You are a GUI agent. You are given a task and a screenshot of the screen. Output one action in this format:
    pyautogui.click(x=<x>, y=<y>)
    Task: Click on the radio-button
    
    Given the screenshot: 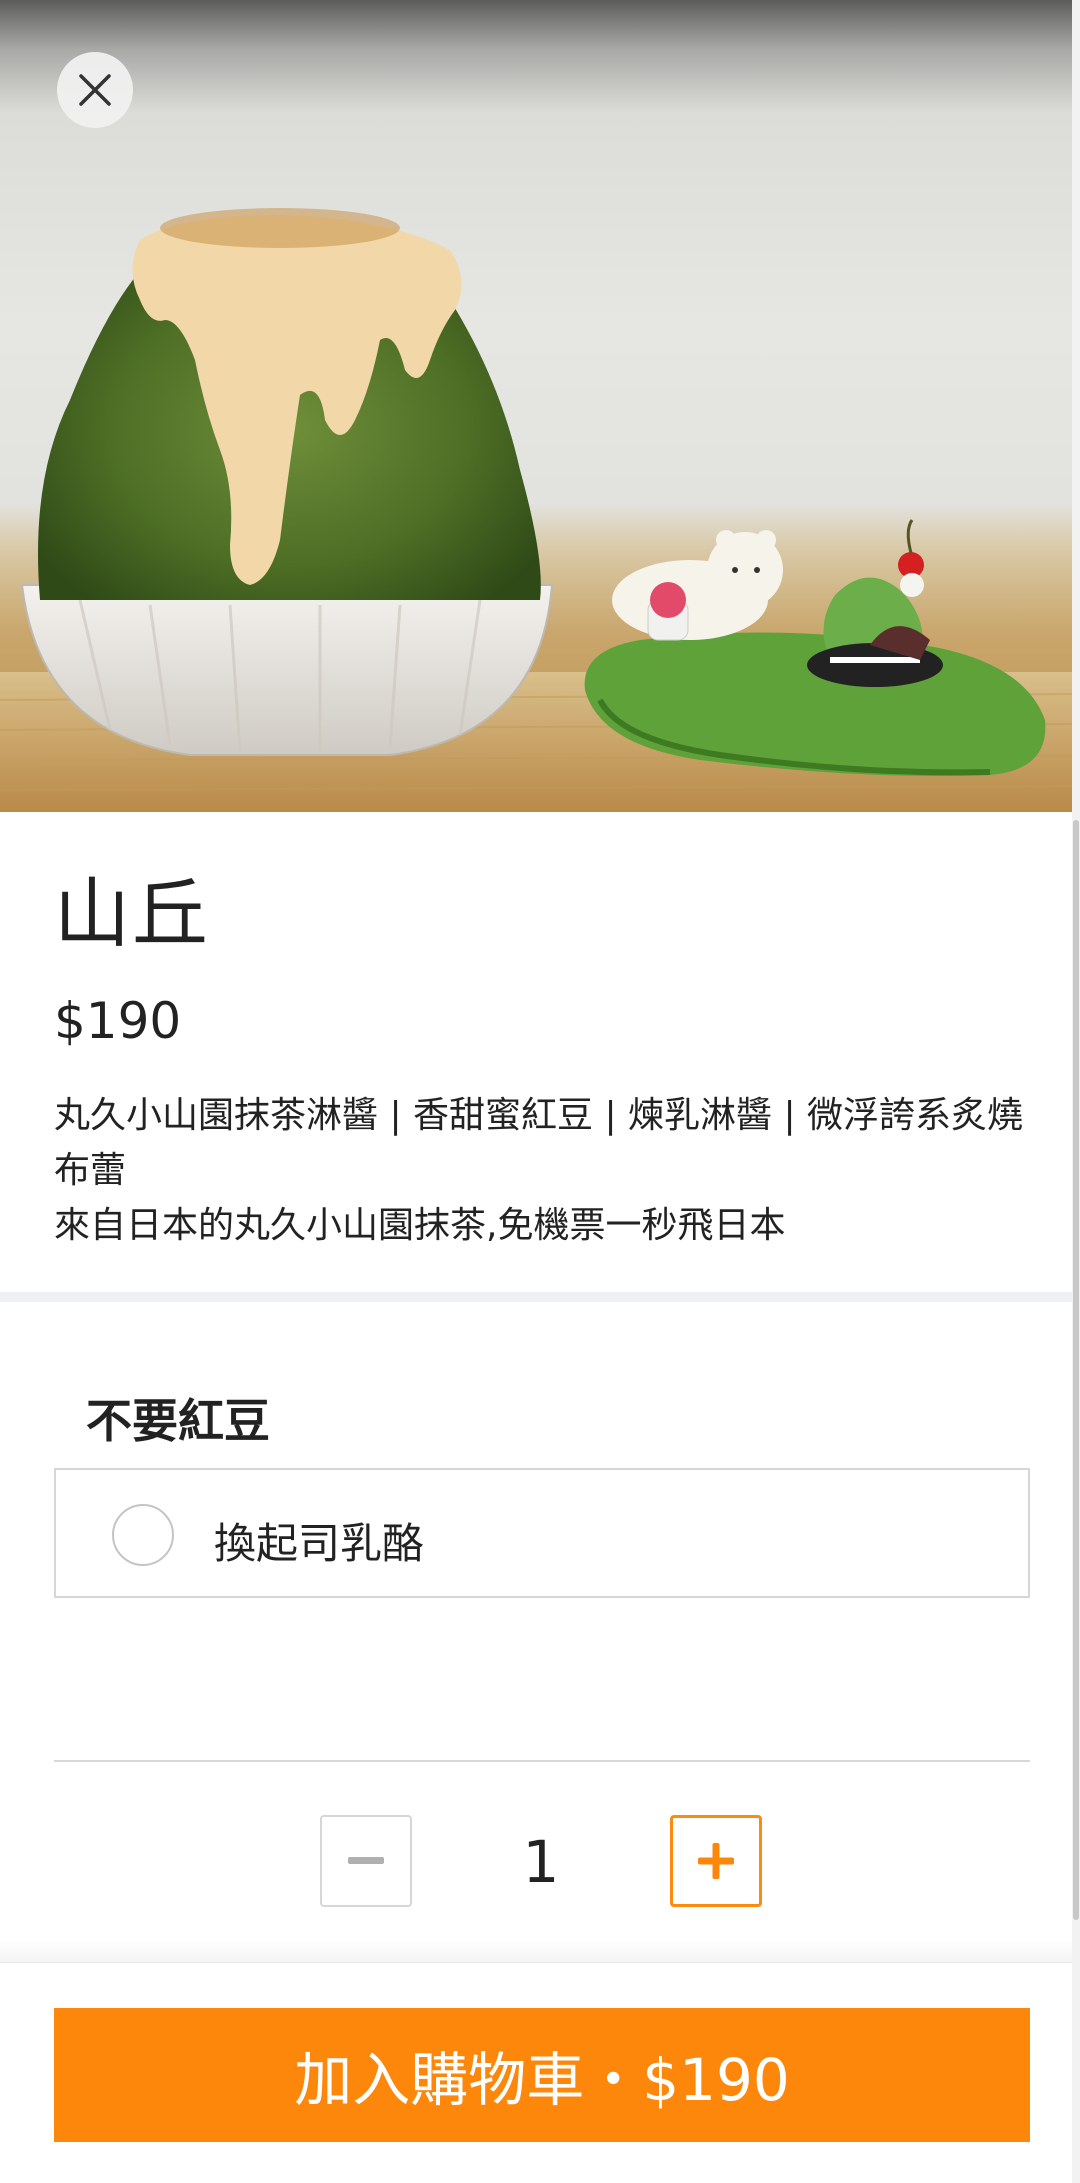 What is the action you would take?
    pyautogui.click(x=143, y=1535)
    